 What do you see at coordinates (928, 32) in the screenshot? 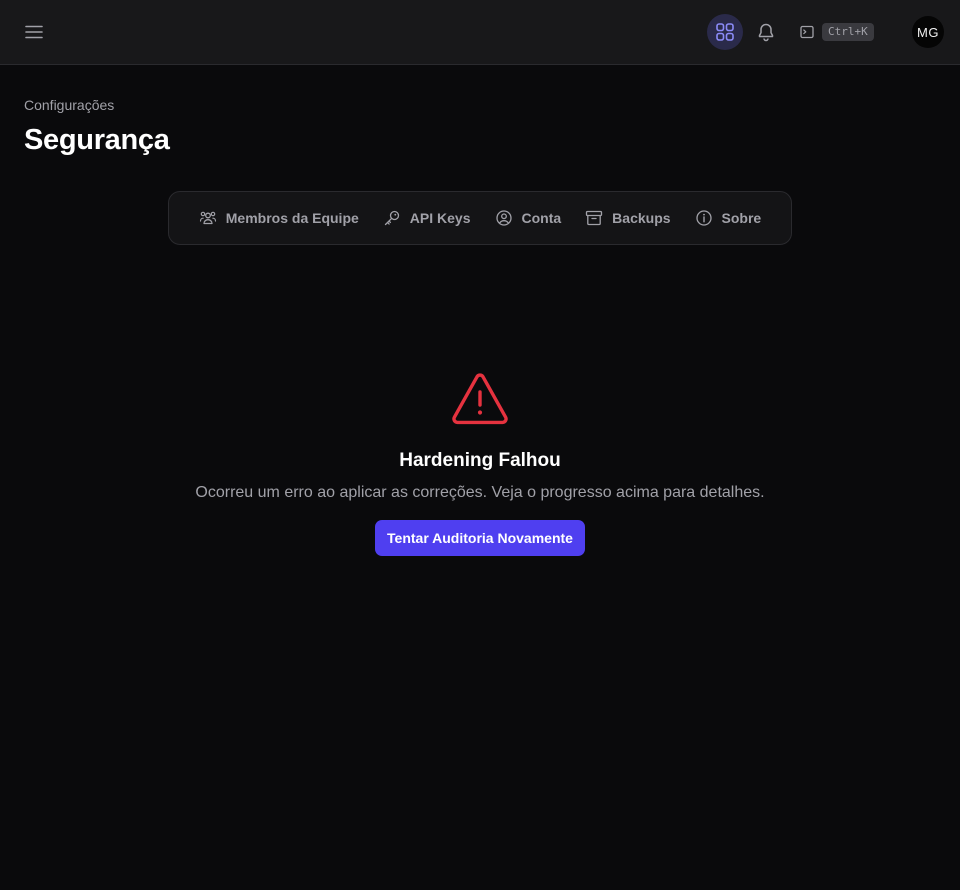
I see `avatar: MG` at bounding box center [928, 32].